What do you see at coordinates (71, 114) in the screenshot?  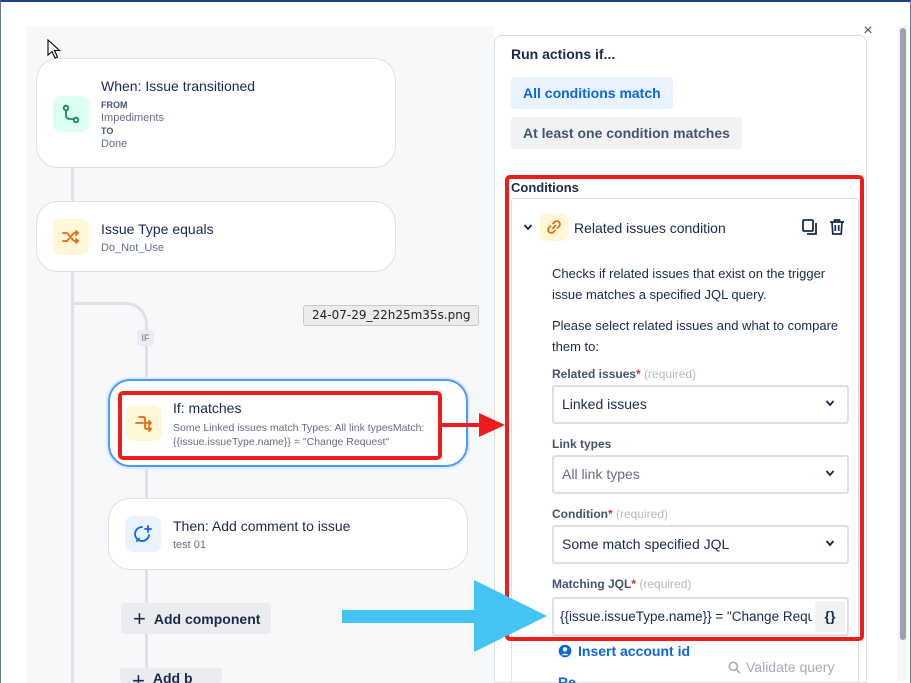 I see `transition-icon` at bounding box center [71, 114].